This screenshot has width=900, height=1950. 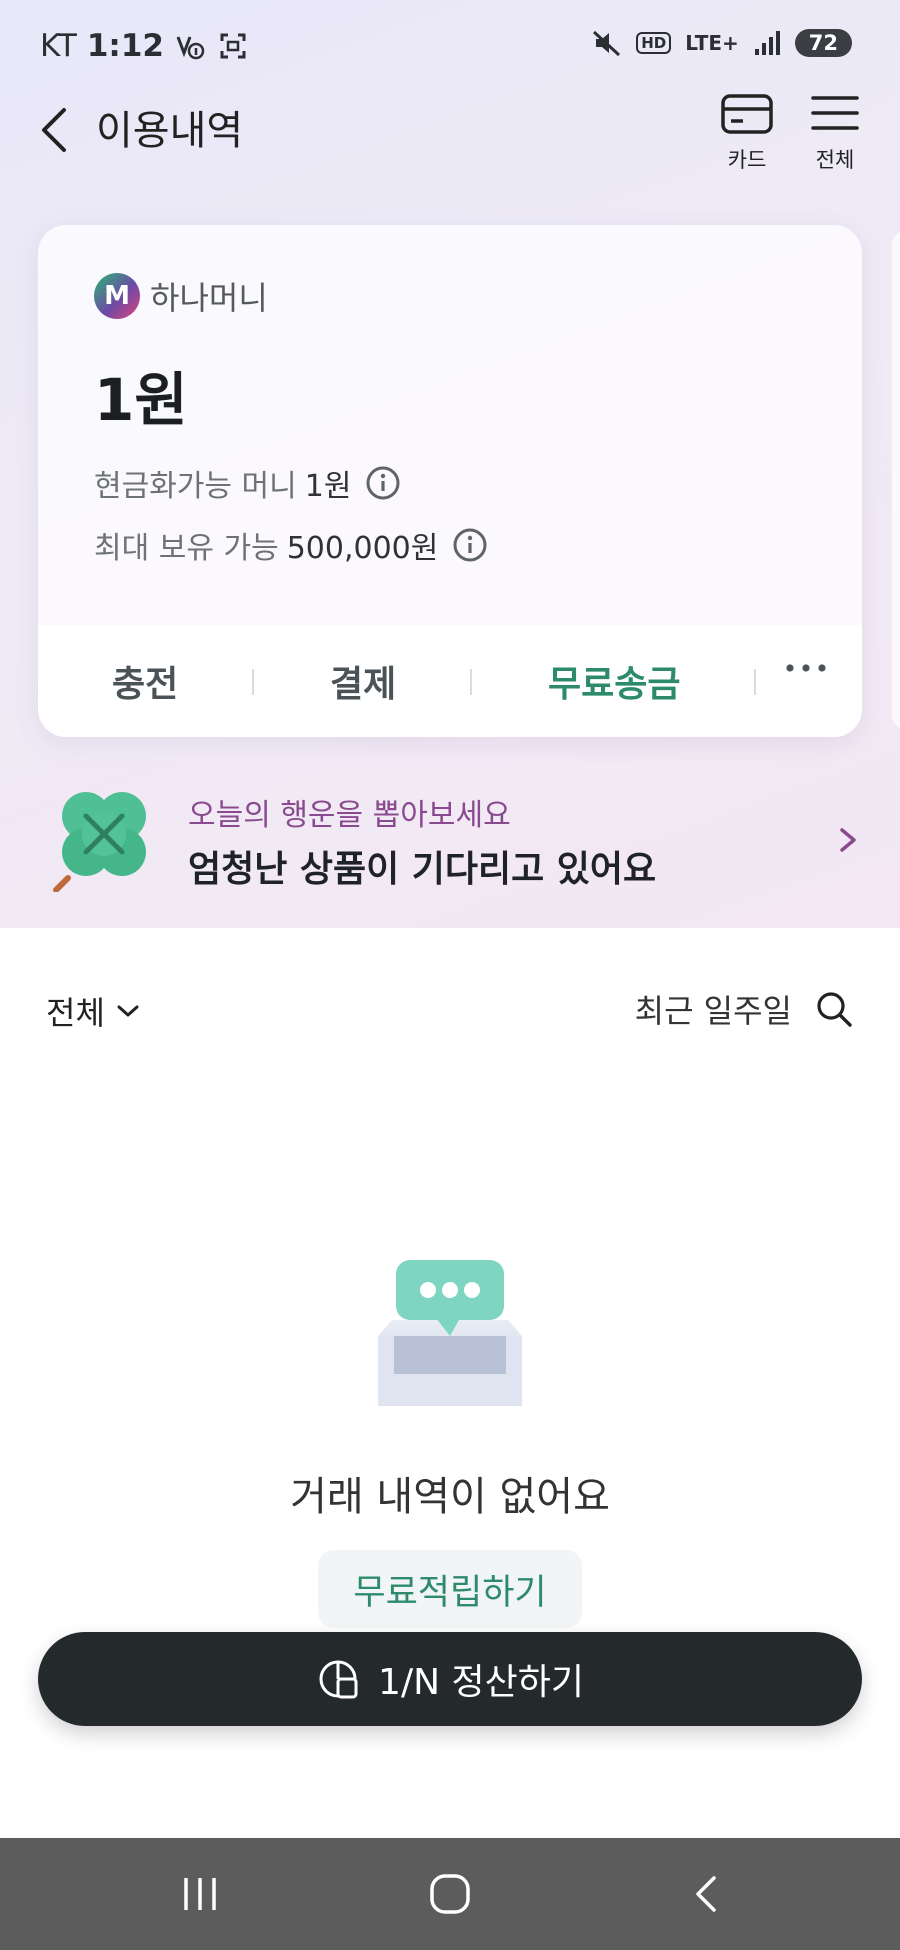 I want to click on charge-button: 충전, so click(x=145, y=681).